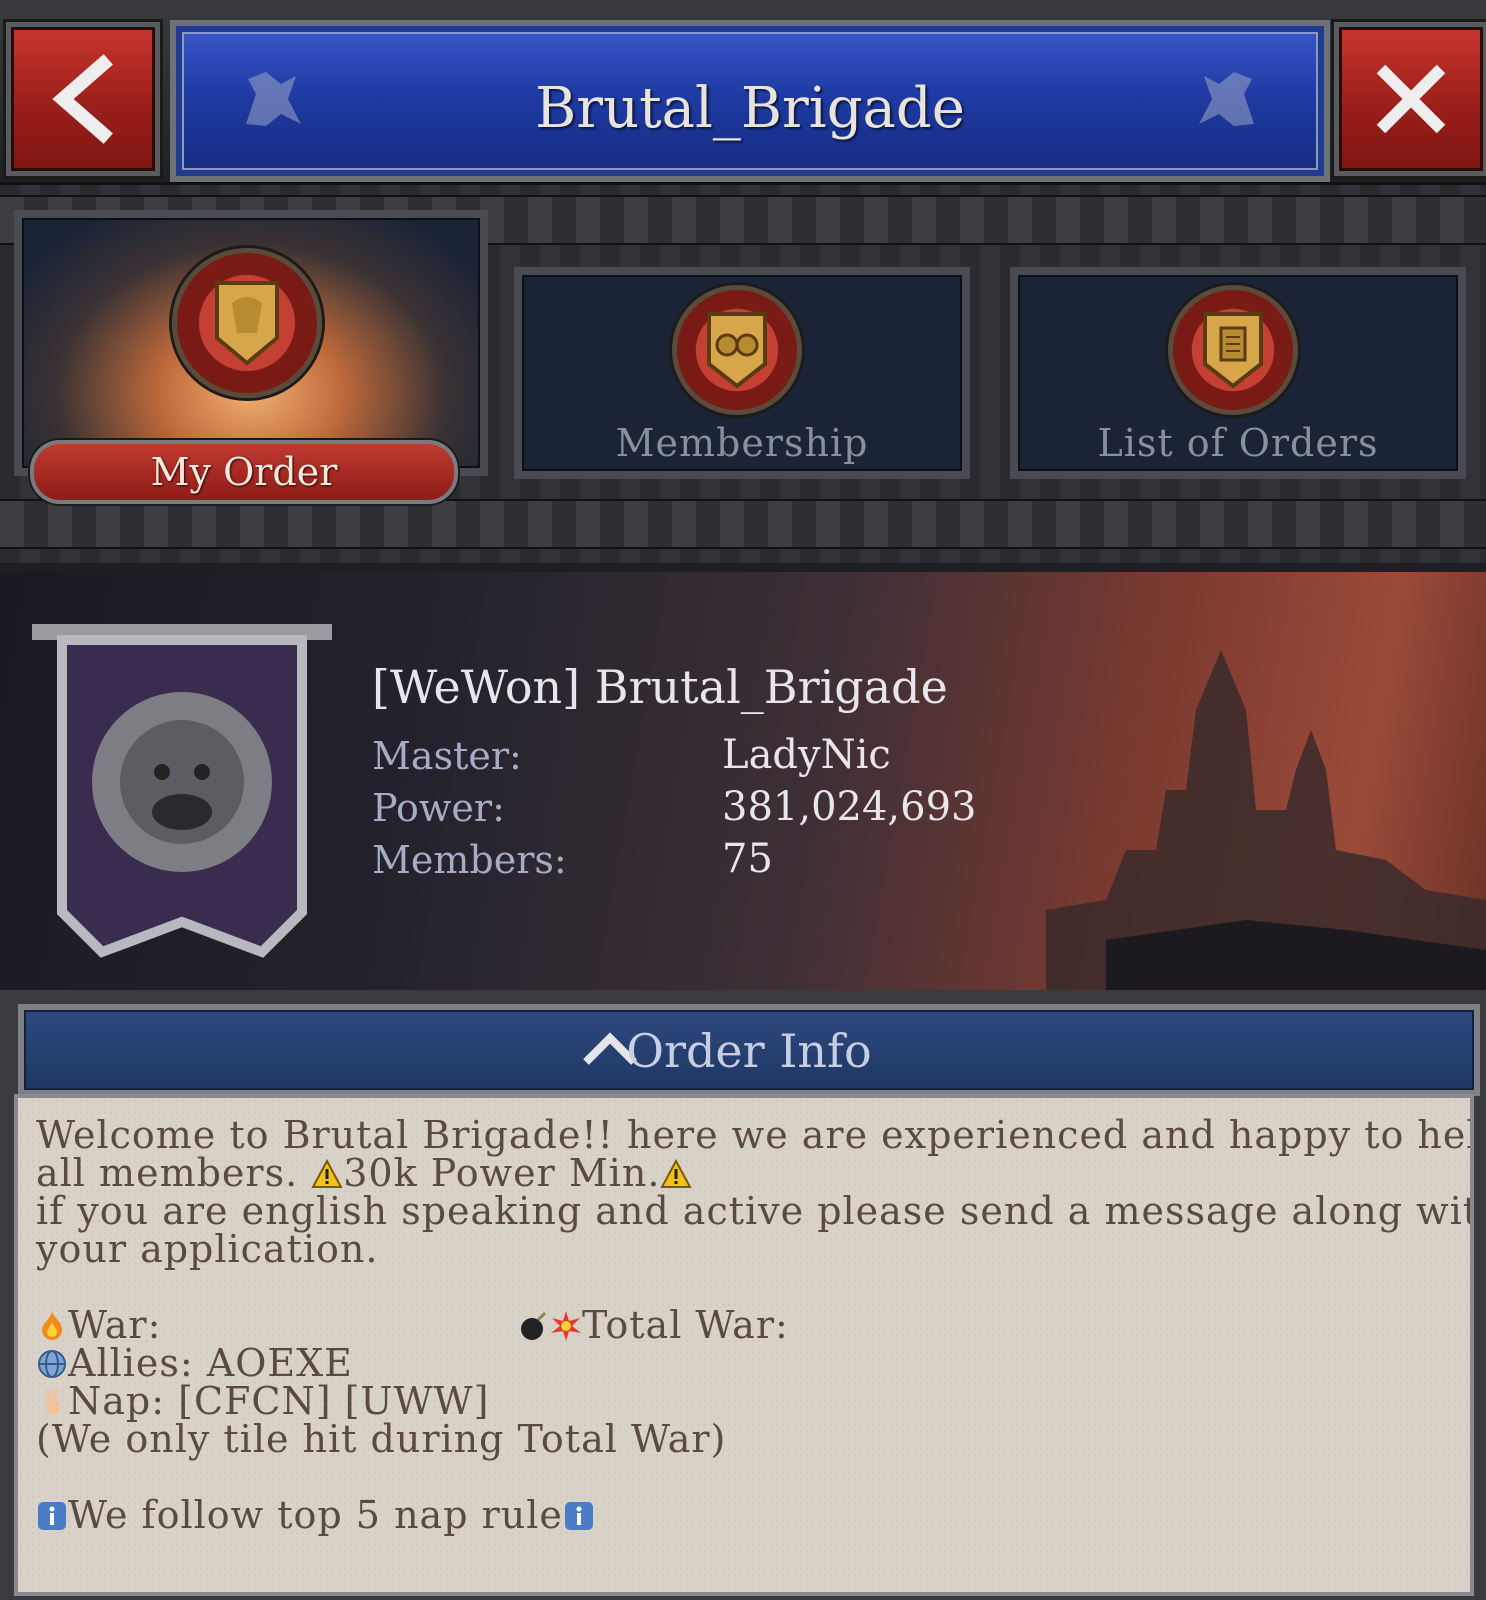 The image size is (1486, 1600). What do you see at coordinates (743, 524) in the screenshot?
I see `decorative-strip` at bounding box center [743, 524].